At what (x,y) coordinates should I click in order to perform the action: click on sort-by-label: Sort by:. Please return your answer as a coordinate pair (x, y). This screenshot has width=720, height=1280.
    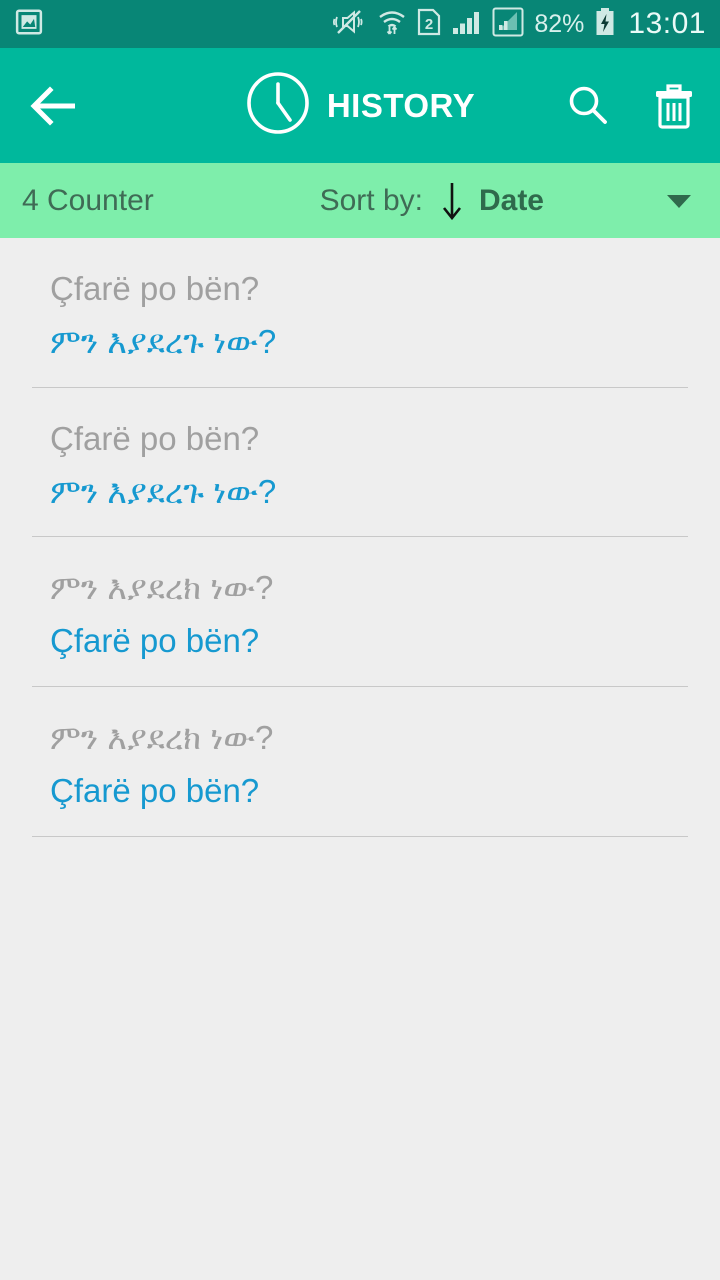
    Looking at the image, I should click on (371, 200).